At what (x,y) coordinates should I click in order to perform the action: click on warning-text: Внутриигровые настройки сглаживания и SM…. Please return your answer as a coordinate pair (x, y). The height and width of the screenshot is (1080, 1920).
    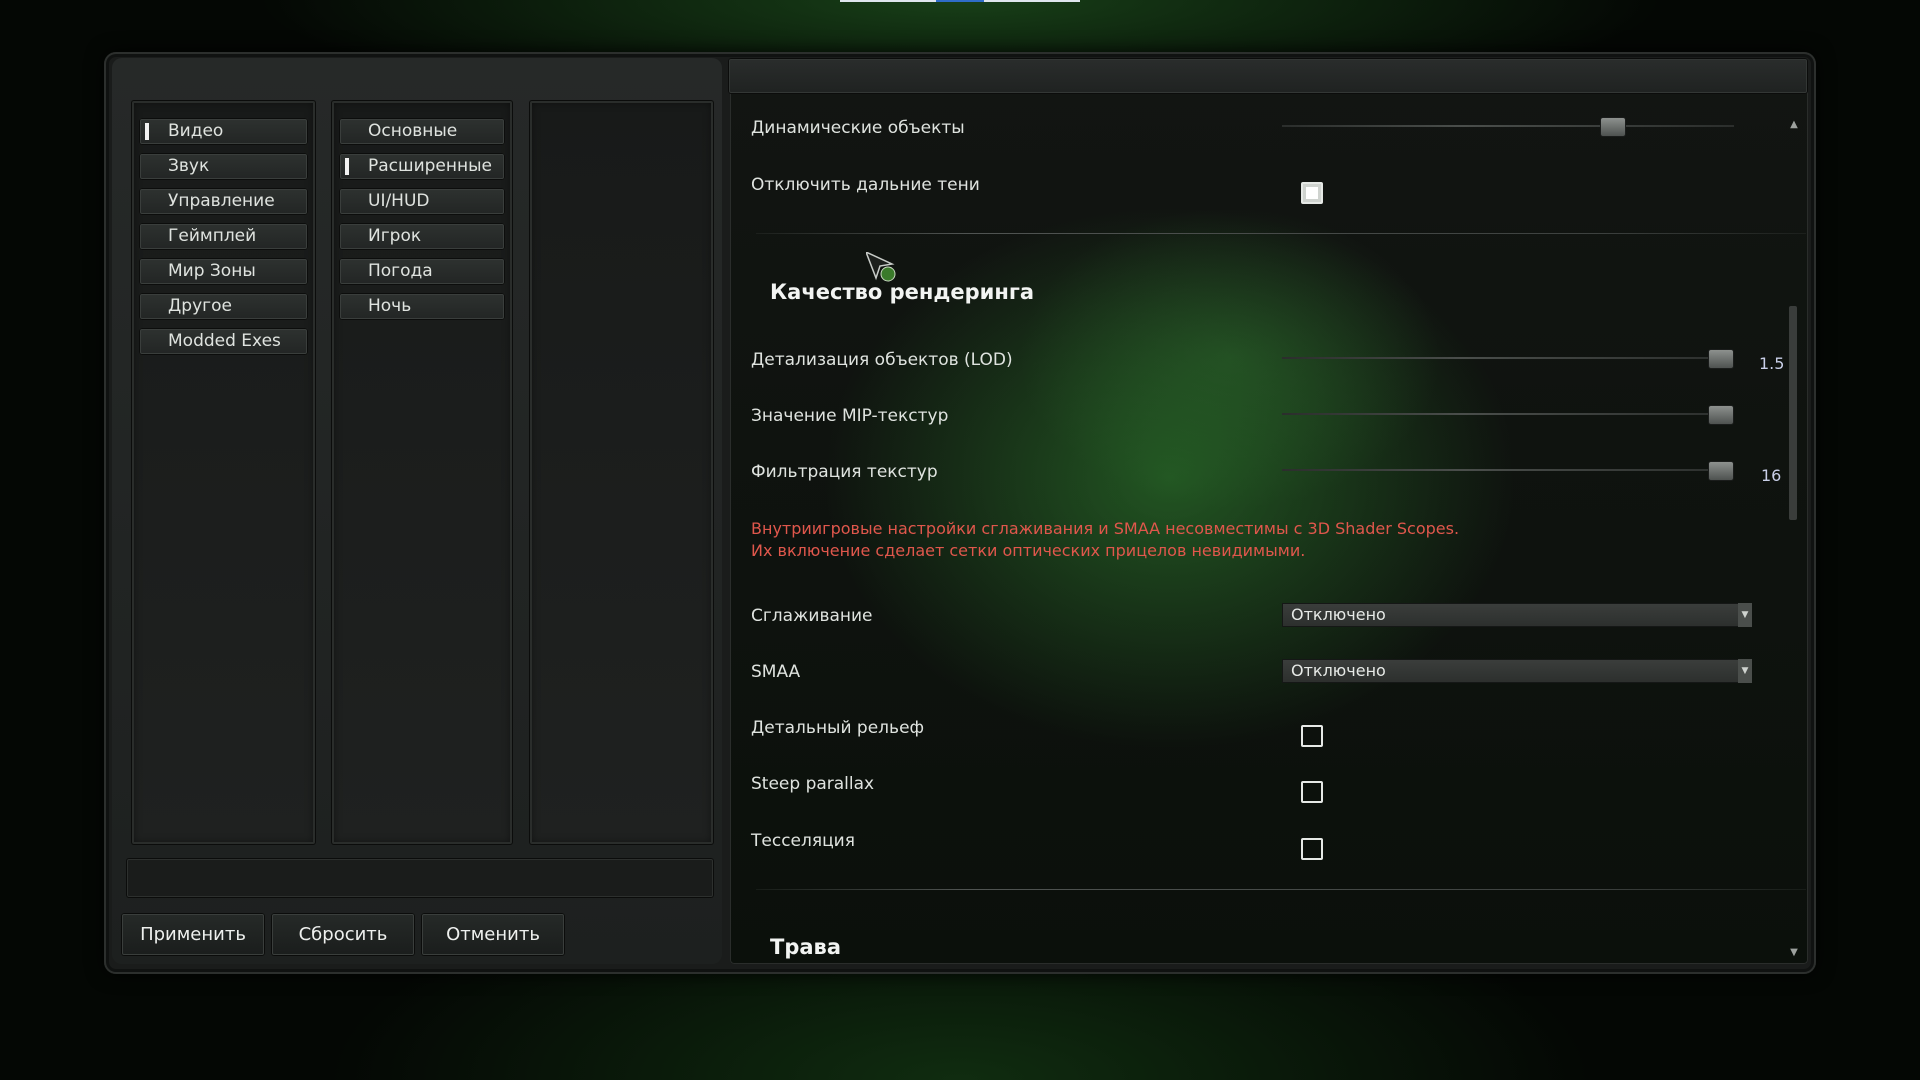
    Looking at the image, I should click on (1105, 528).